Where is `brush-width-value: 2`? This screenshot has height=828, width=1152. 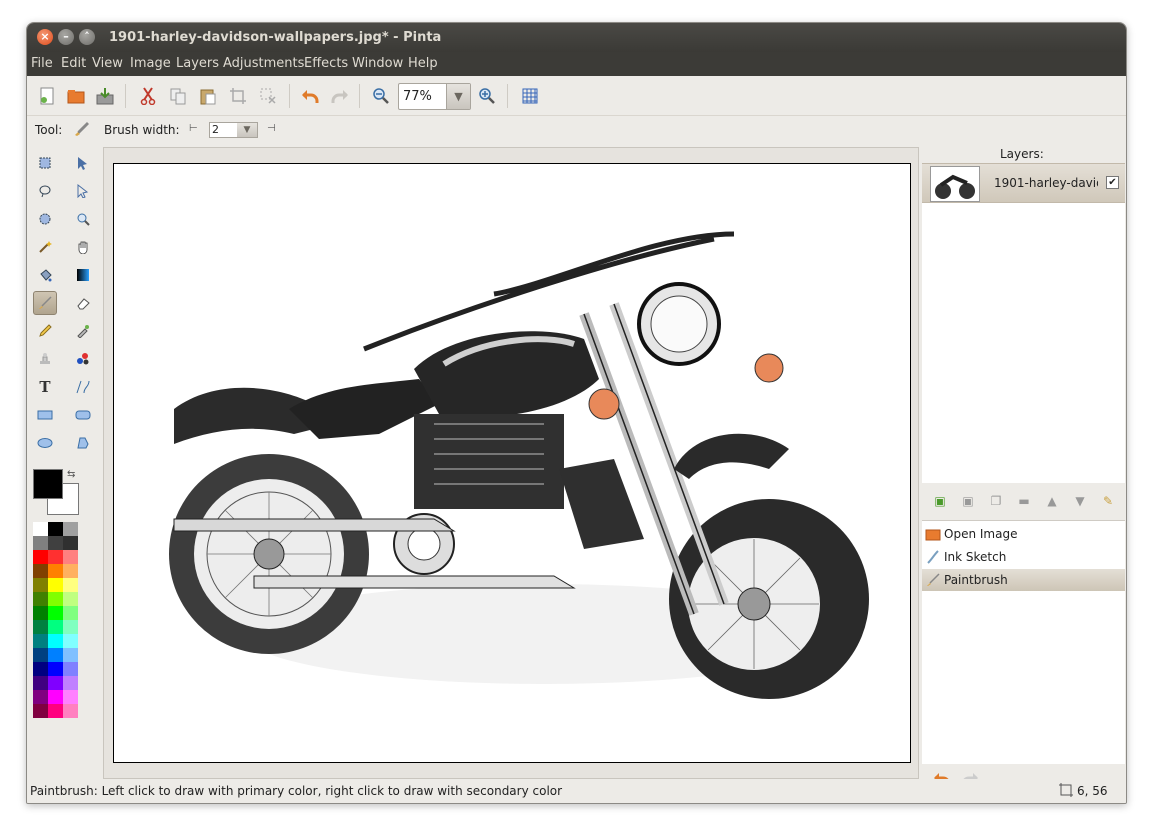
brush-width-value: 2 is located at coordinates (215, 129).